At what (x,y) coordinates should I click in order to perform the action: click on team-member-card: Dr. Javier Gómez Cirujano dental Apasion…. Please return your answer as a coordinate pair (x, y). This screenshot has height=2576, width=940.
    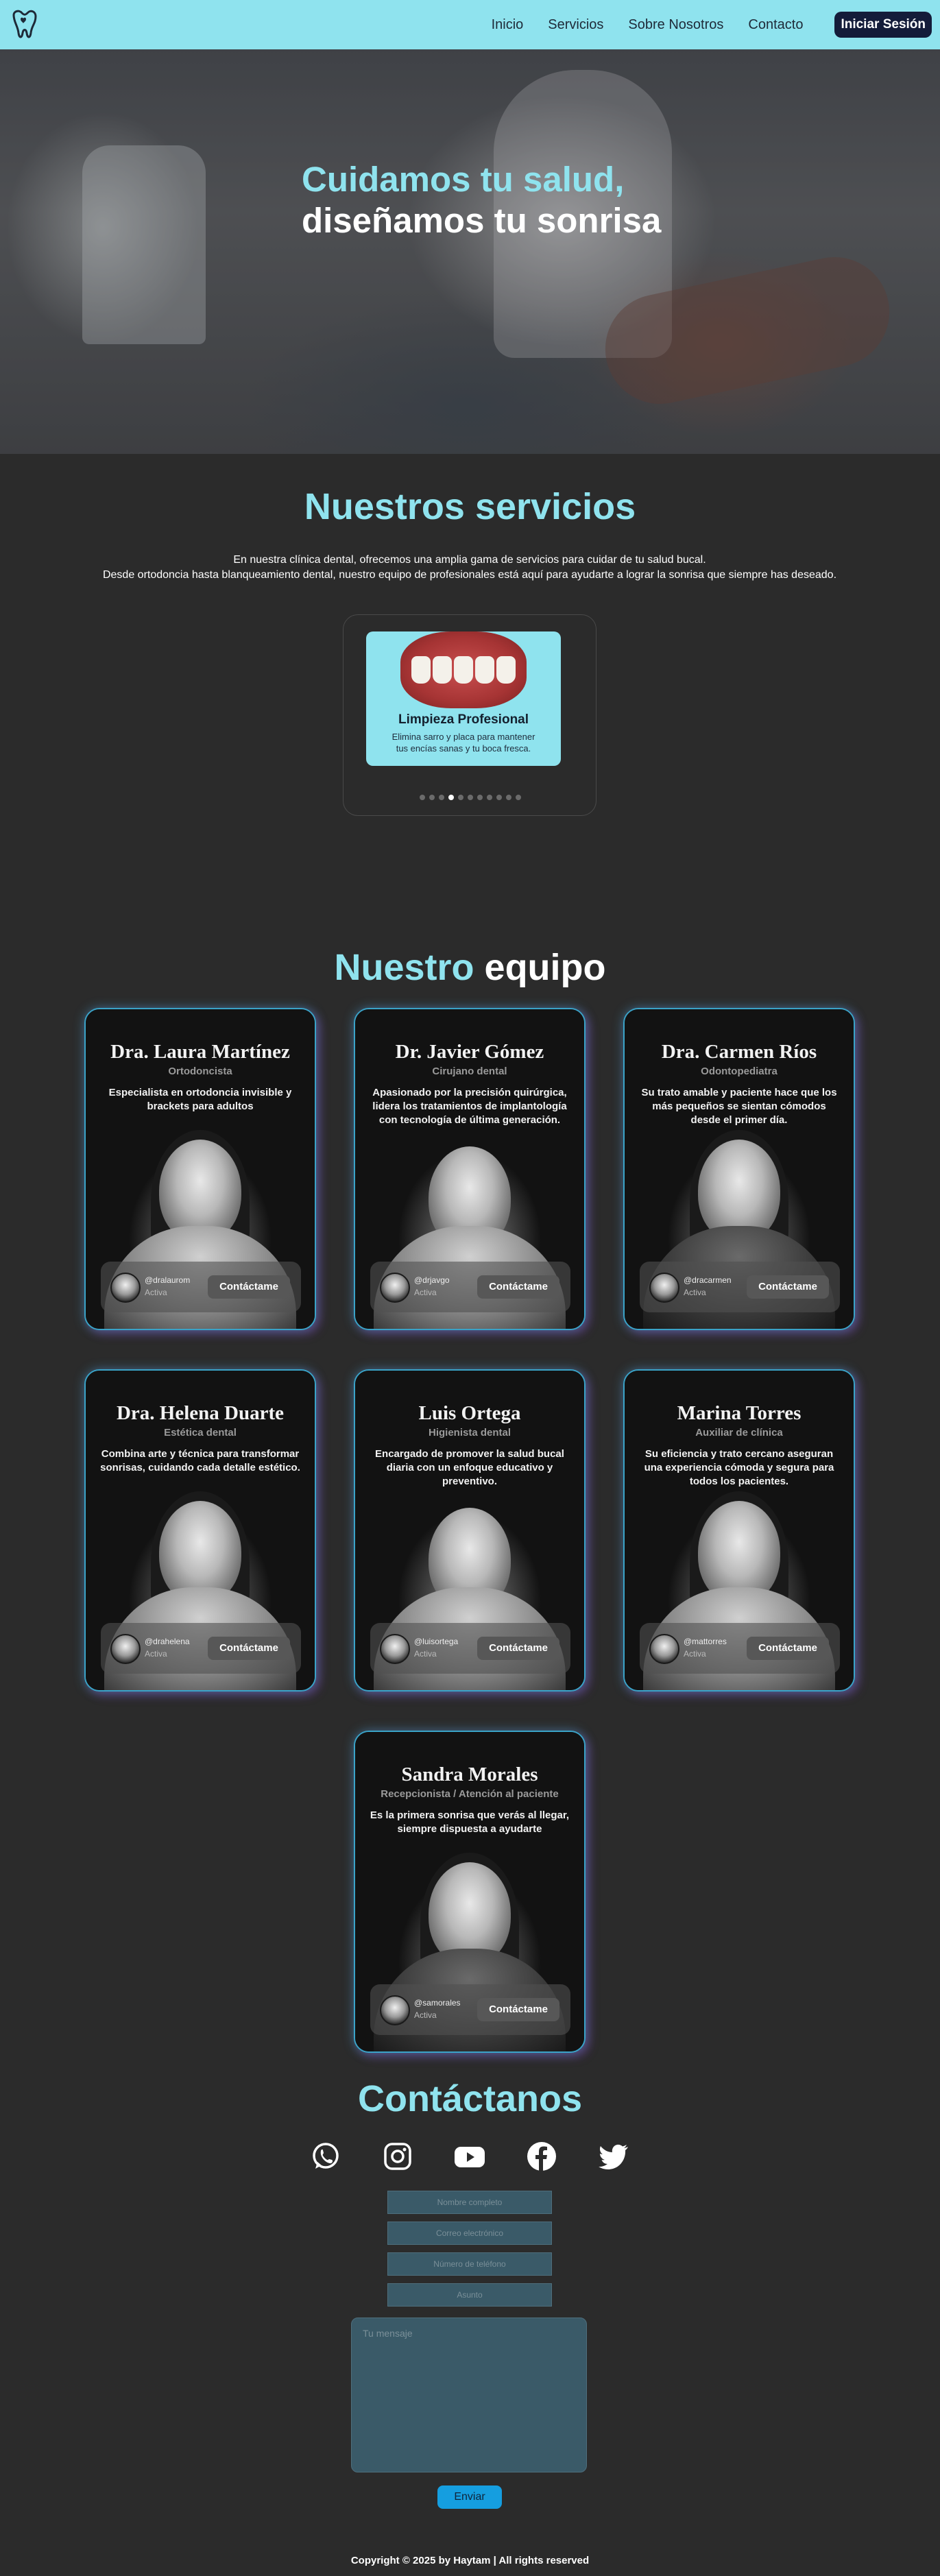
    Looking at the image, I should click on (470, 1169).